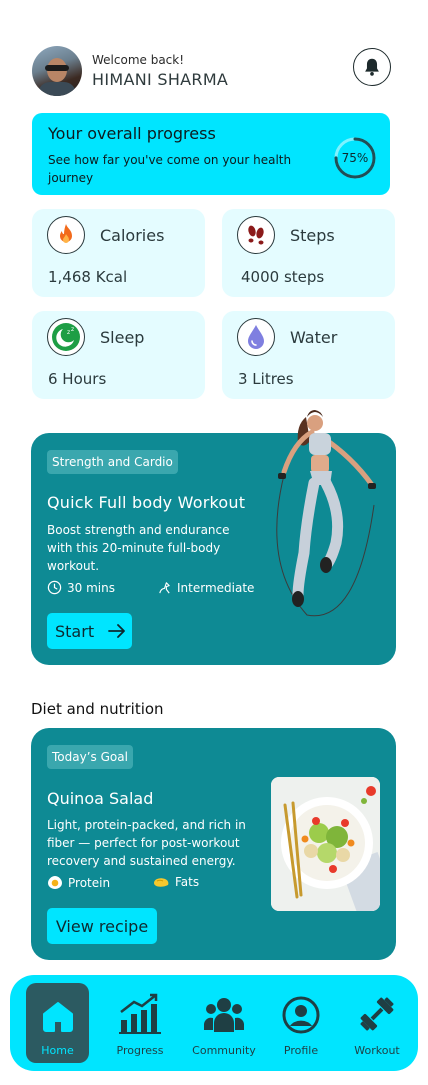  I want to click on steps-icon-wrap, so click(256, 235).